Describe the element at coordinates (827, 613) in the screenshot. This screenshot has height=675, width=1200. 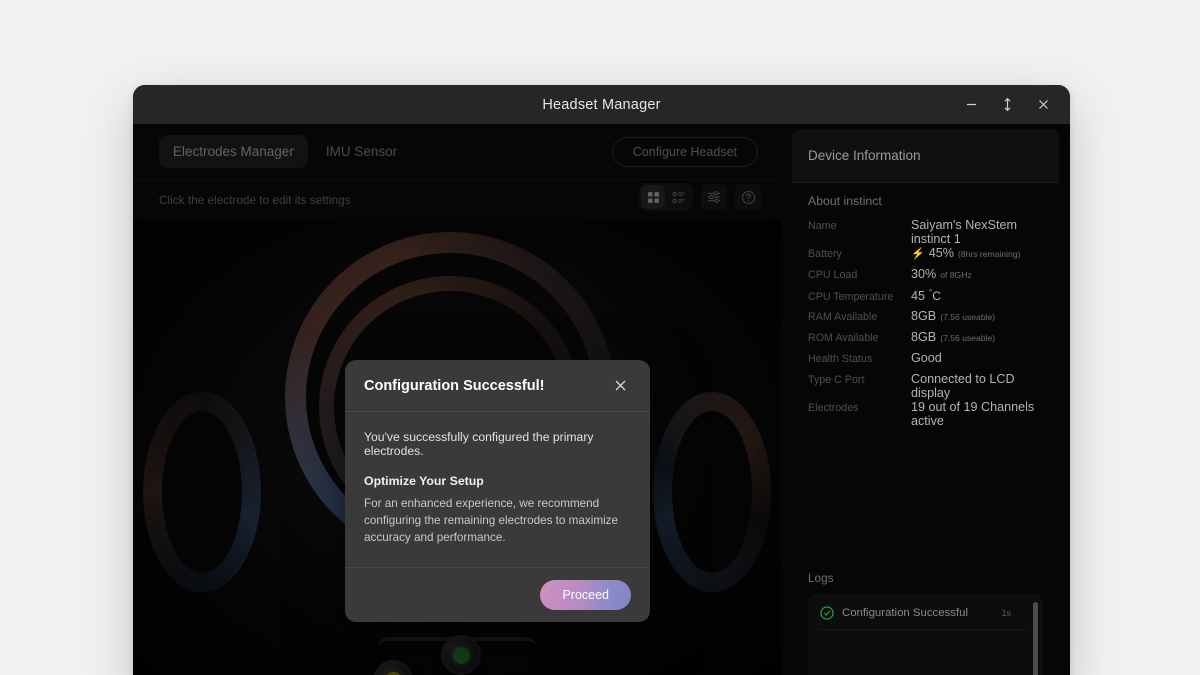
I see `check-circle-icon` at that location.